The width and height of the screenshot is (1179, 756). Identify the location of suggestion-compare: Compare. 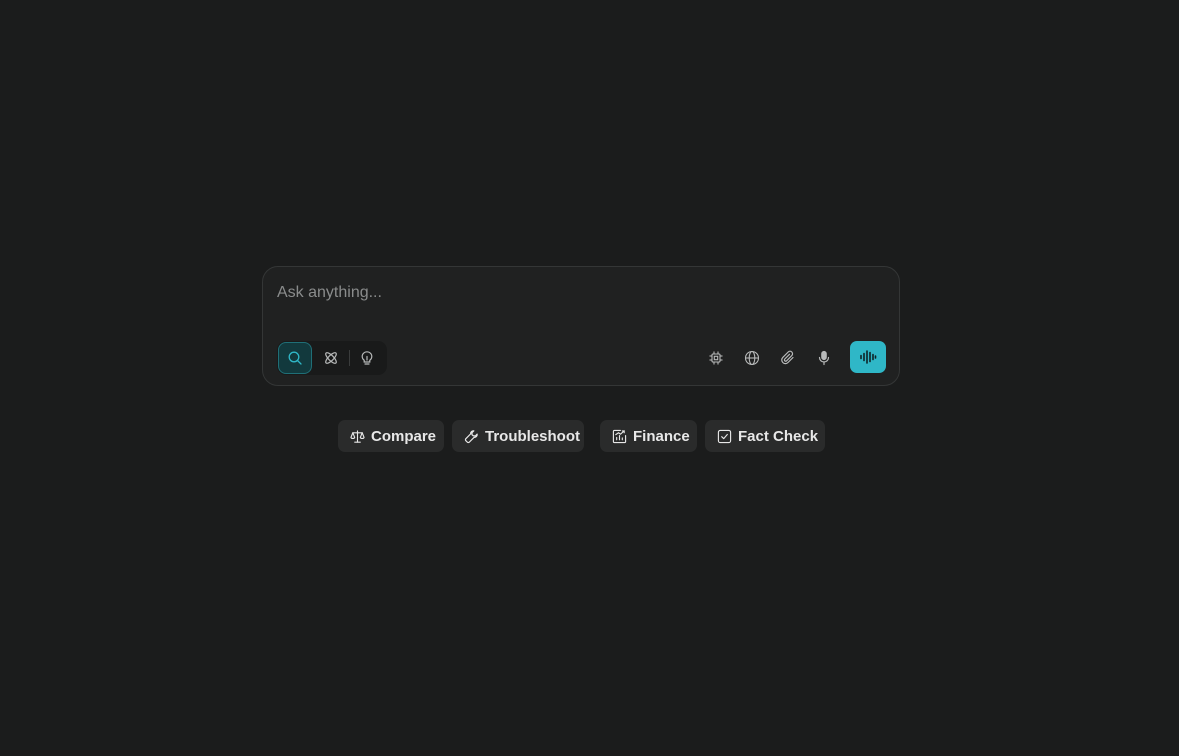
(391, 436).